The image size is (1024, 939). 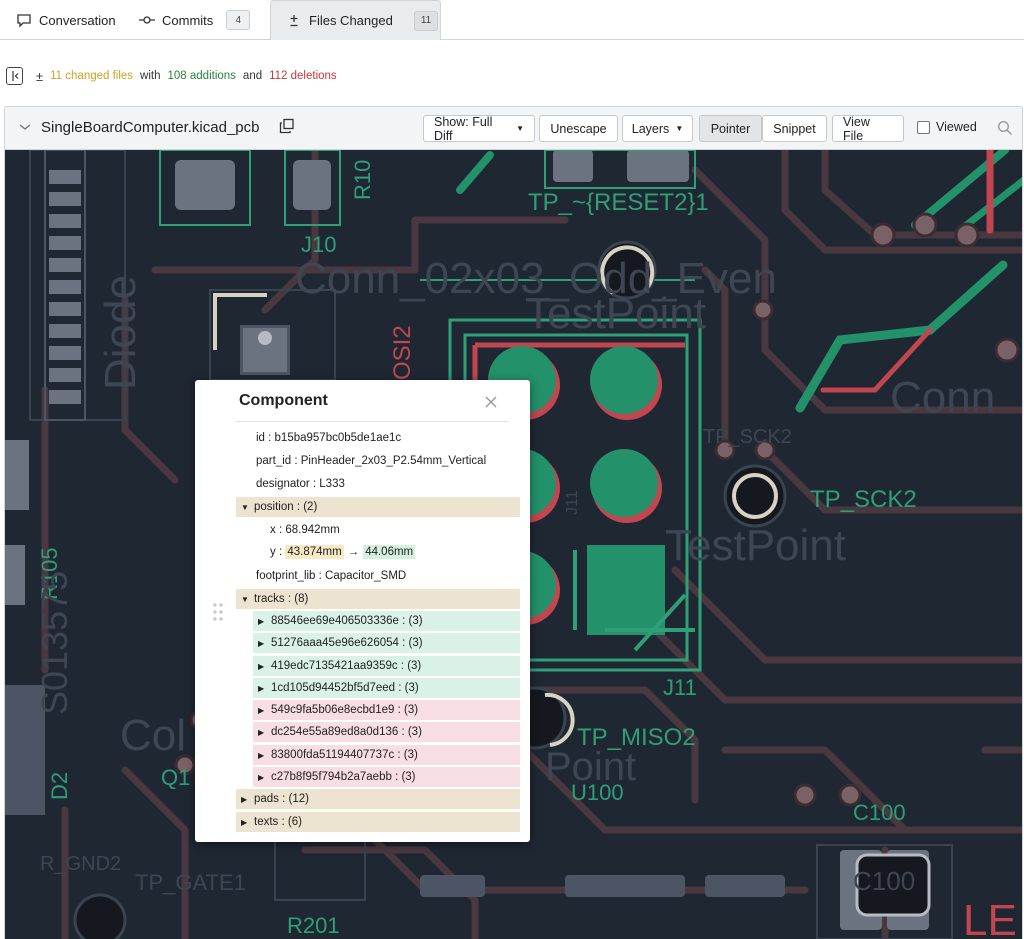 What do you see at coordinates (353, 552) in the screenshot?
I see `change-arrow: →` at bounding box center [353, 552].